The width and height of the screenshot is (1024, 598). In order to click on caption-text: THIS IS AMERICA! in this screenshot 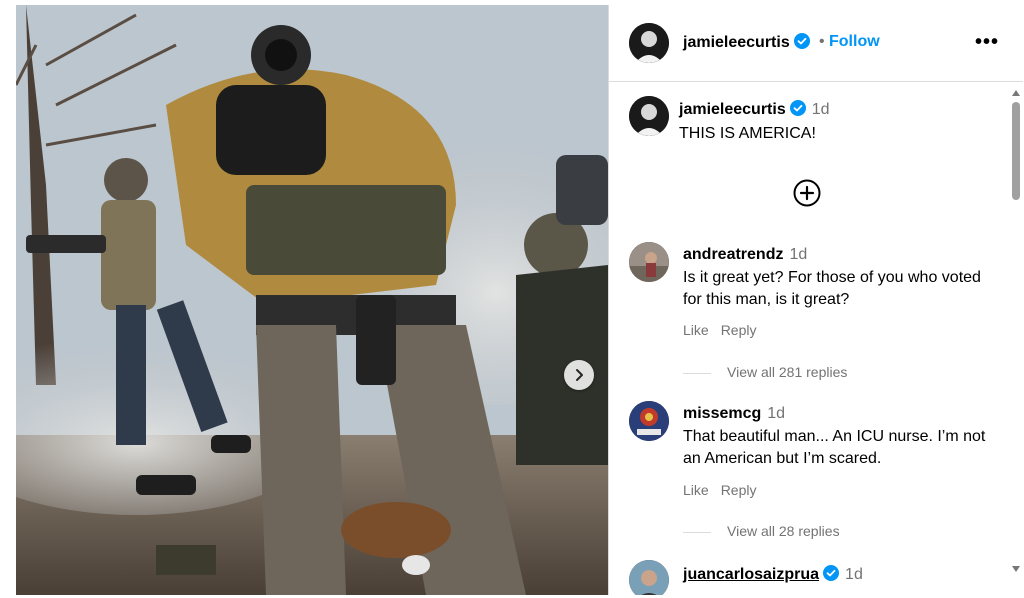, I will do `click(747, 133)`.